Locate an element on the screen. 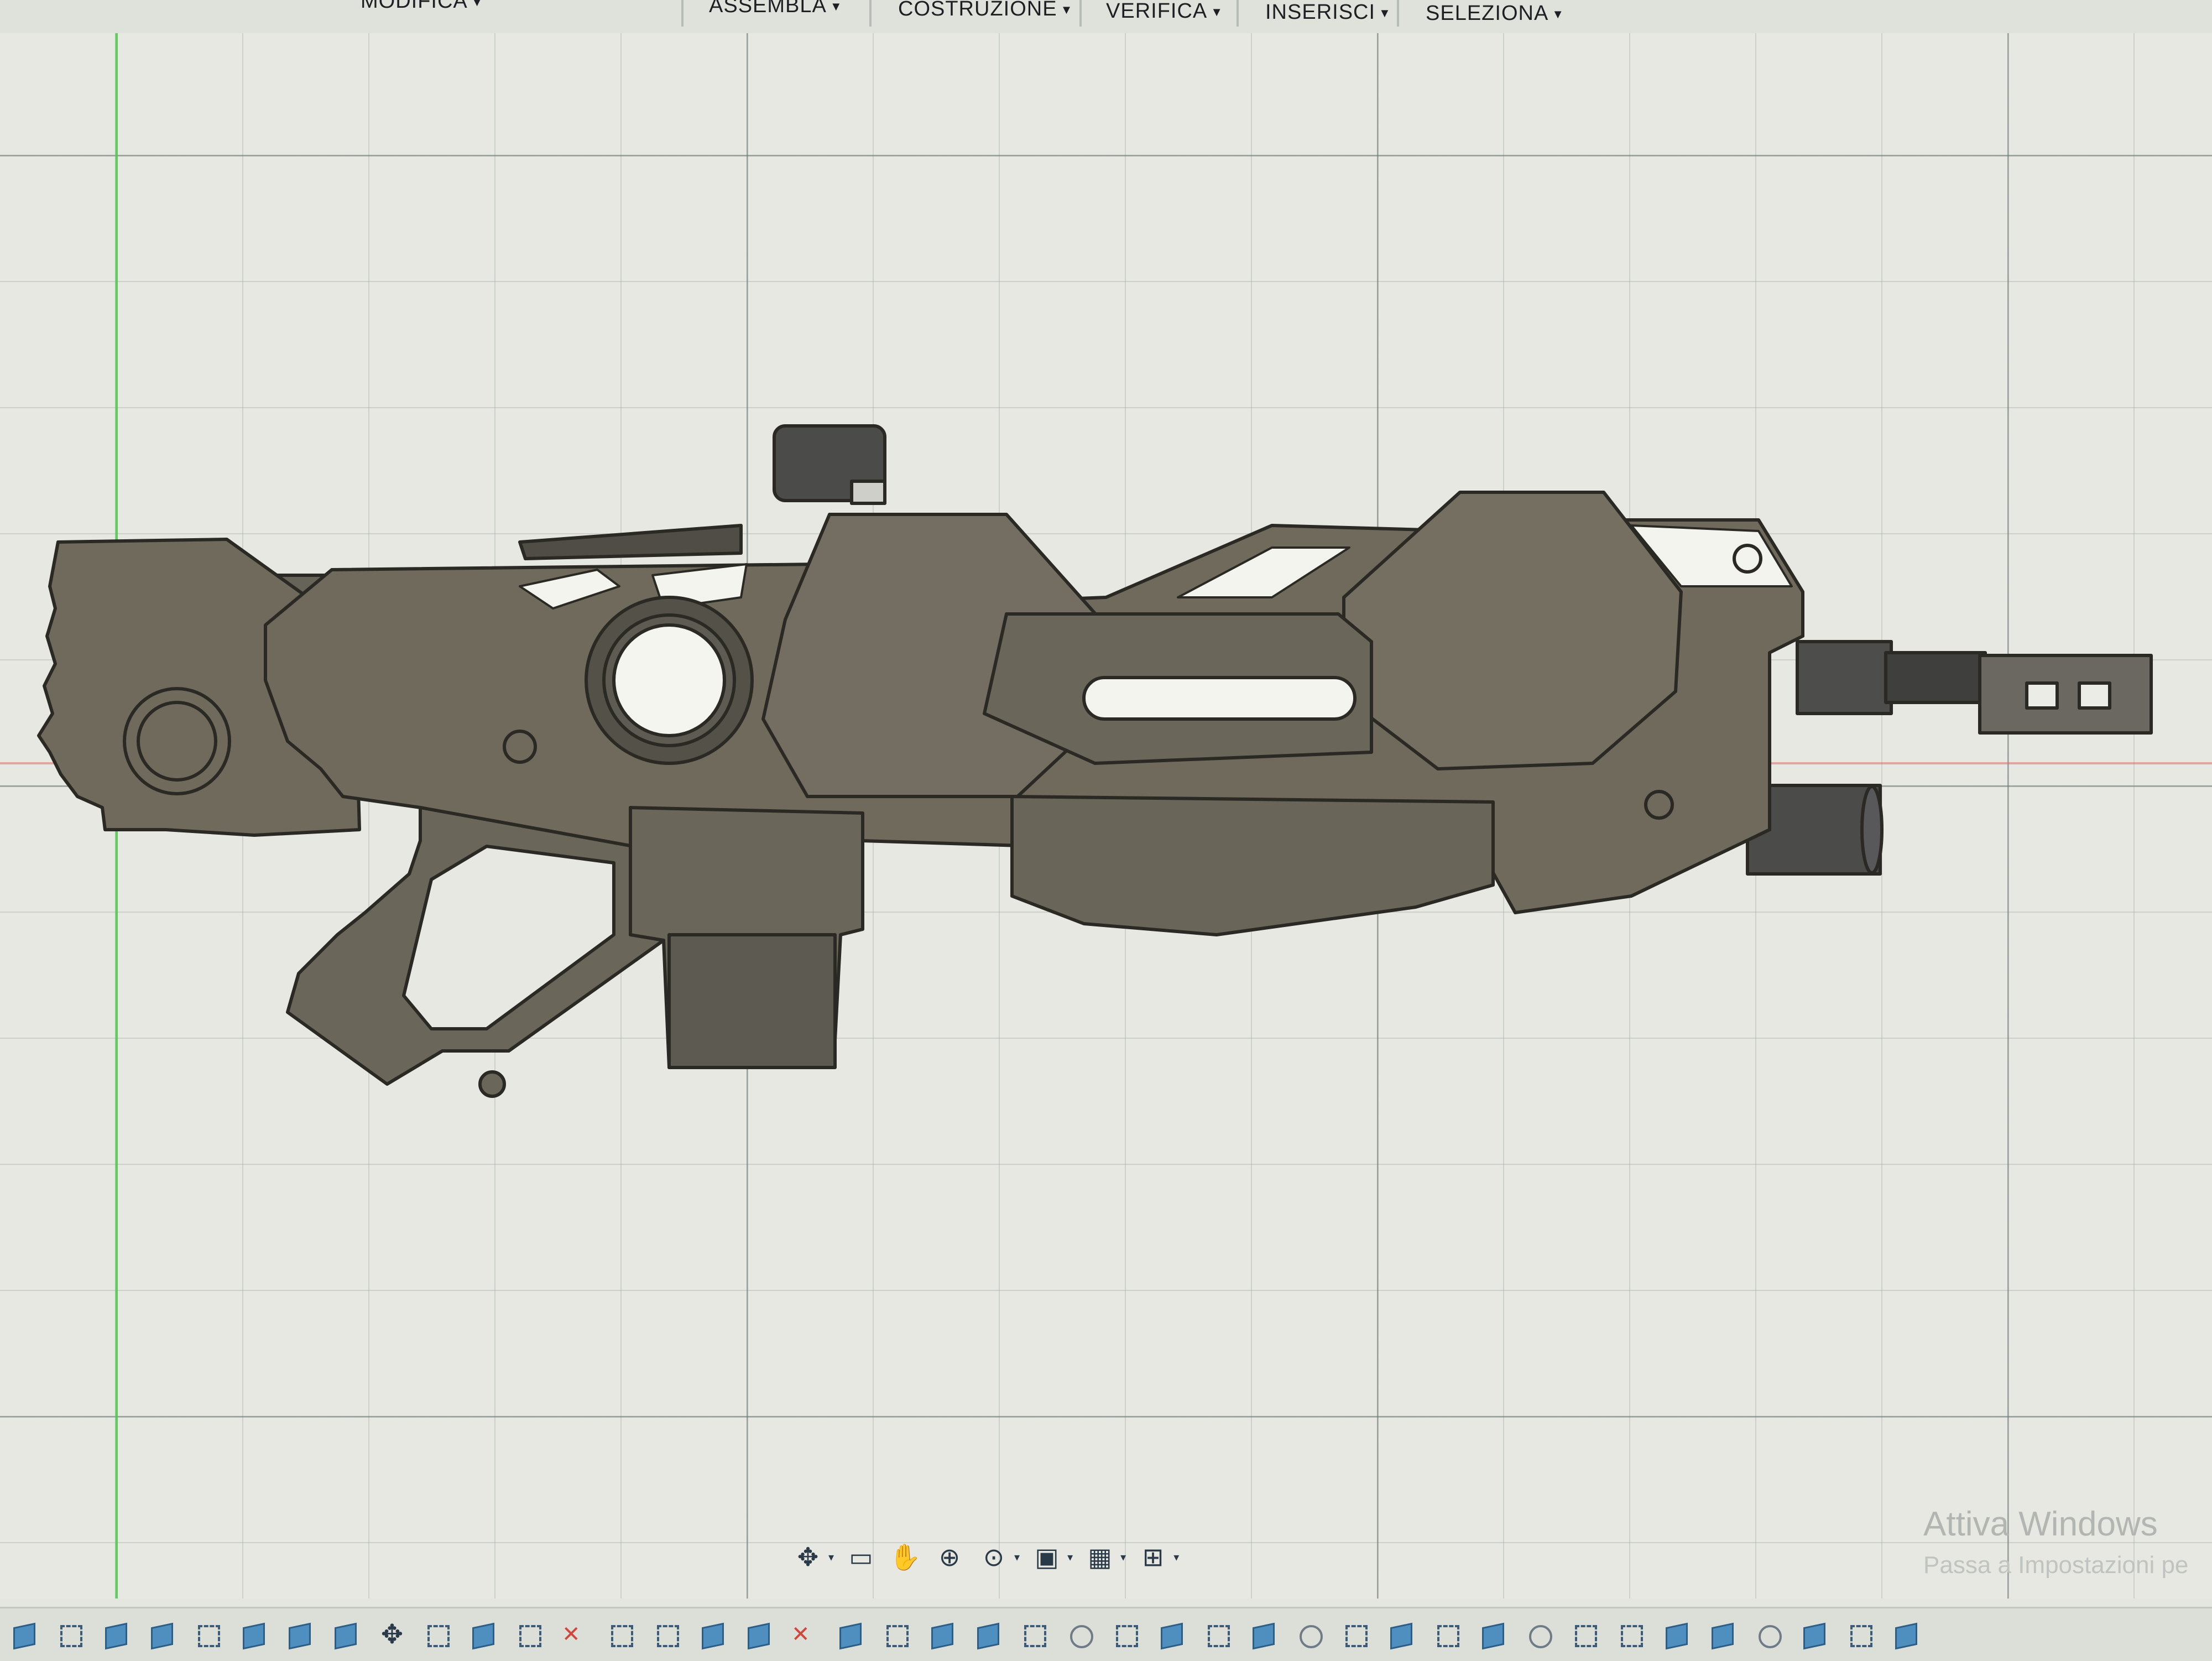 The height and width of the screenshot is (1661, 2212). timeline-toolbar: ✥ ✕ ✕ is located at coordinates (1106, 1634).